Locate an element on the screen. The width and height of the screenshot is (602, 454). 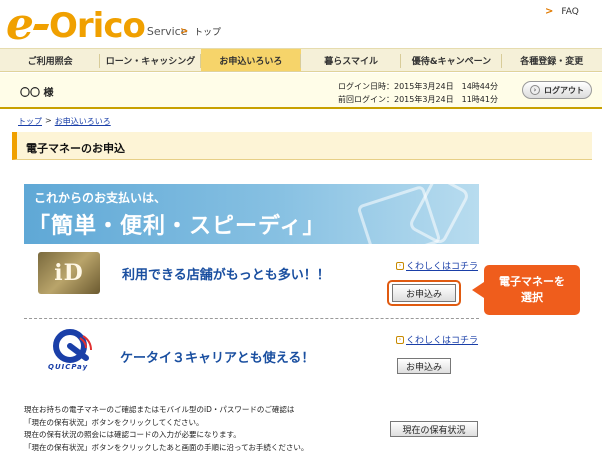
quicpay-logo-text: QUICPay is located at coordinates (68, 367).